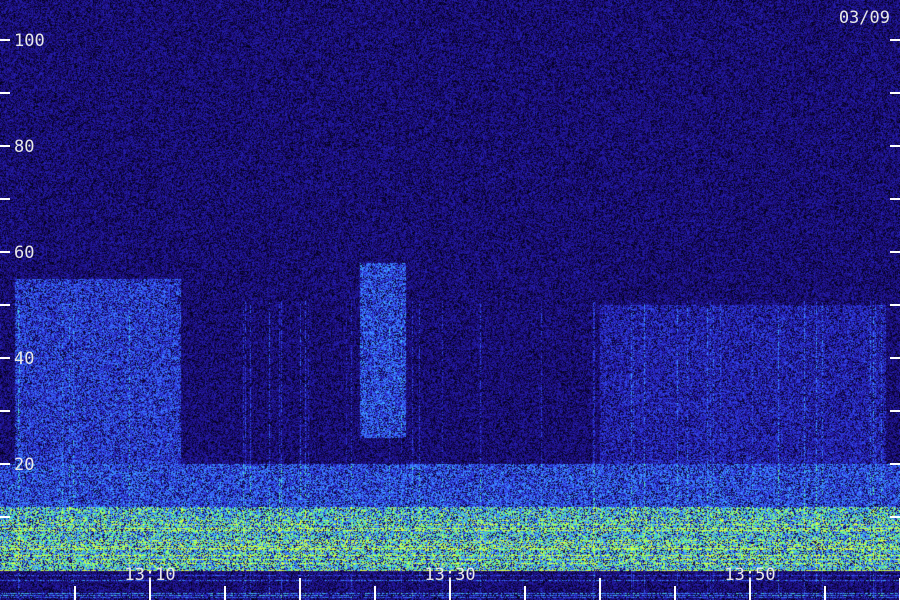  I want to click on x-tick-label: 13:50, so click(749, 575).